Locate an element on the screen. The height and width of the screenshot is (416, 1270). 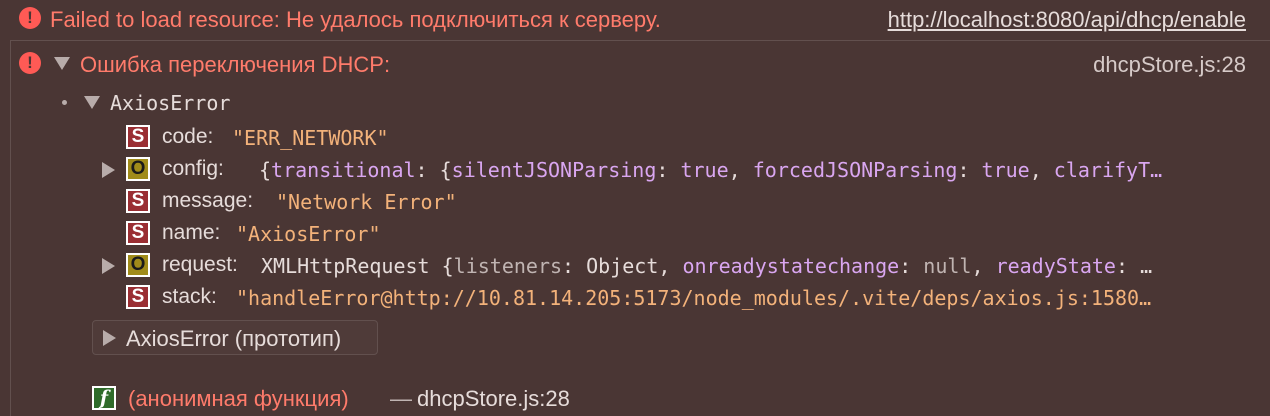
property-key: stack: is located at coordinates (189, 296).